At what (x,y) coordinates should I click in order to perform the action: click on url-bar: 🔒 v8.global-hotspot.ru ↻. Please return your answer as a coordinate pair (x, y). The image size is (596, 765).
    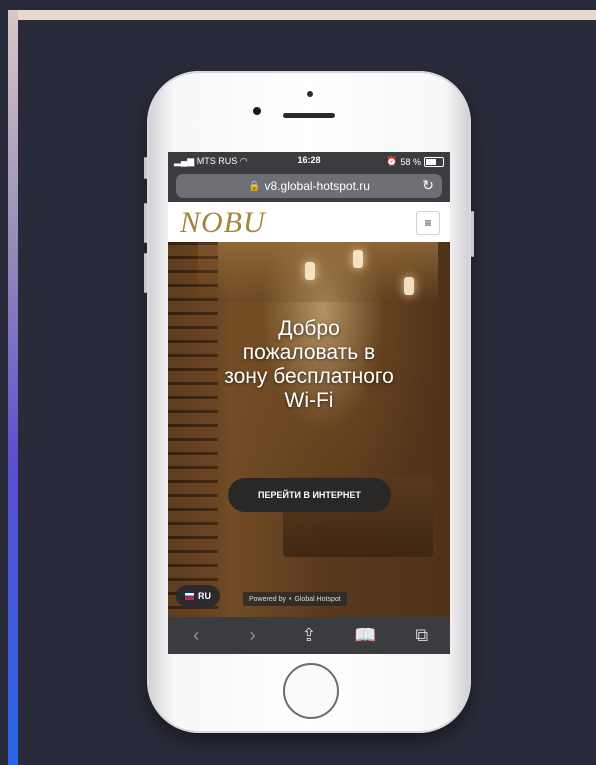
    Looking at the image, I should click on (309, 186).